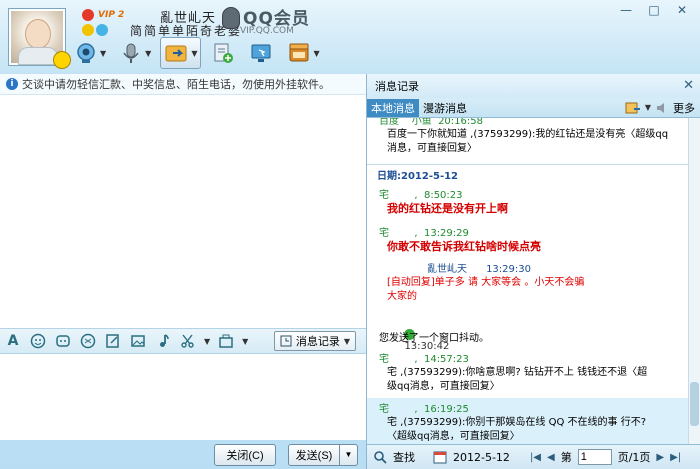 This screenshot has width=700, height=469. Describe the element at coordinates (694, 281) in the screenshot. I see `log-scrollbar` at that location.